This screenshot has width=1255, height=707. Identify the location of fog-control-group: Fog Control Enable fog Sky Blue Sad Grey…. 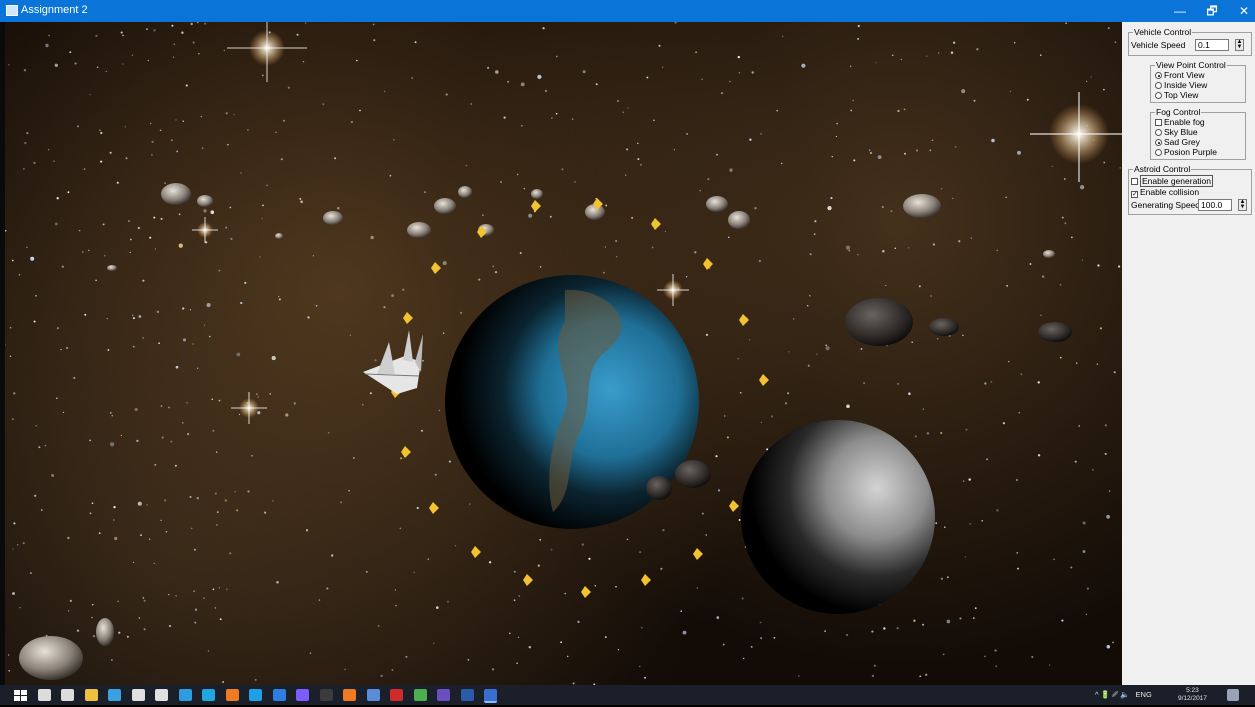
(1198, 133).